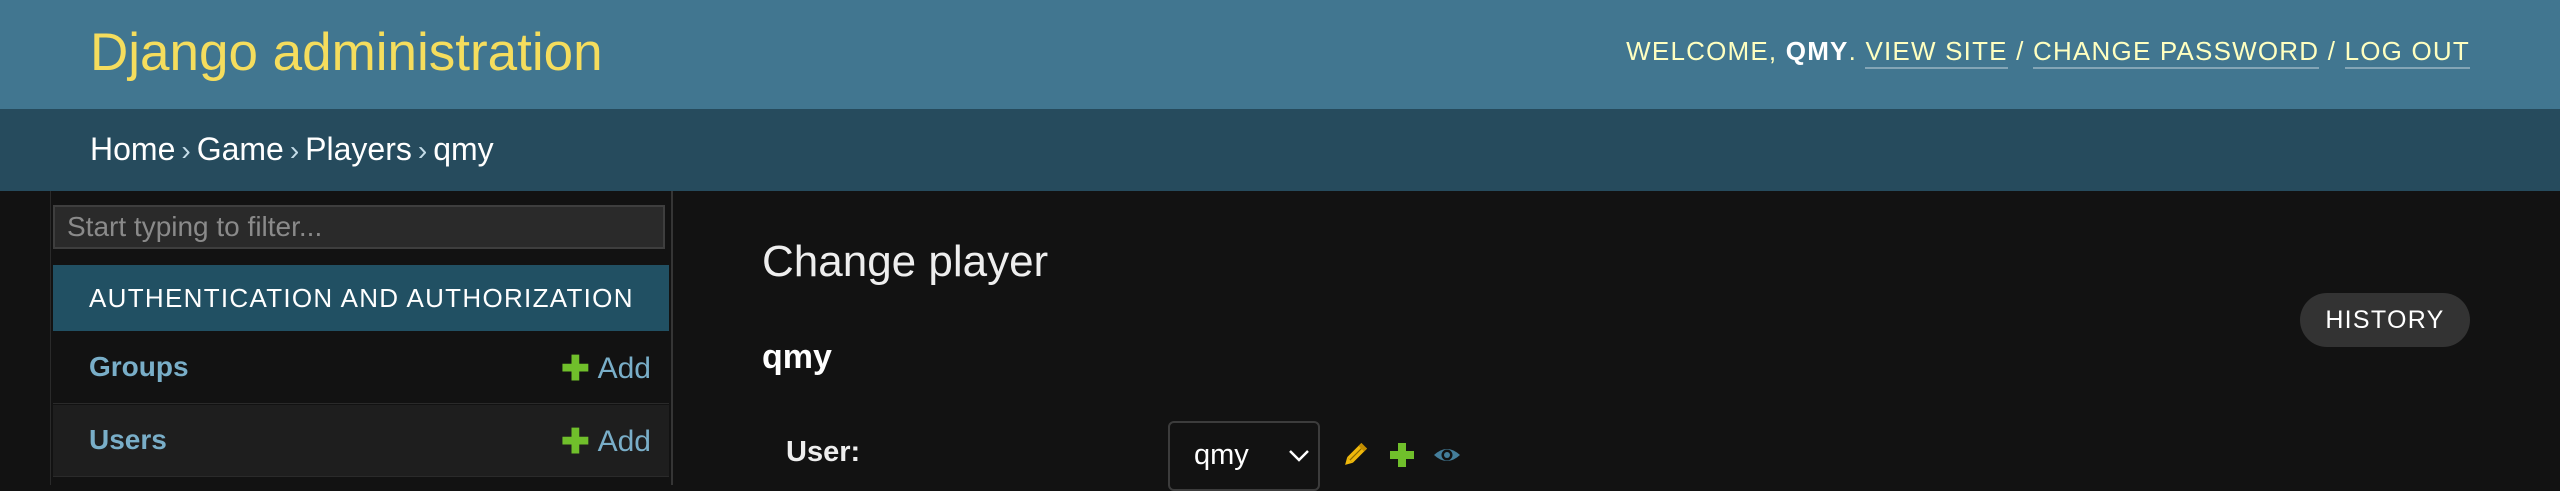 This screenshot has height=491, width=2560. I want to click on breadcrumb-players: Players, so click(358, 149).